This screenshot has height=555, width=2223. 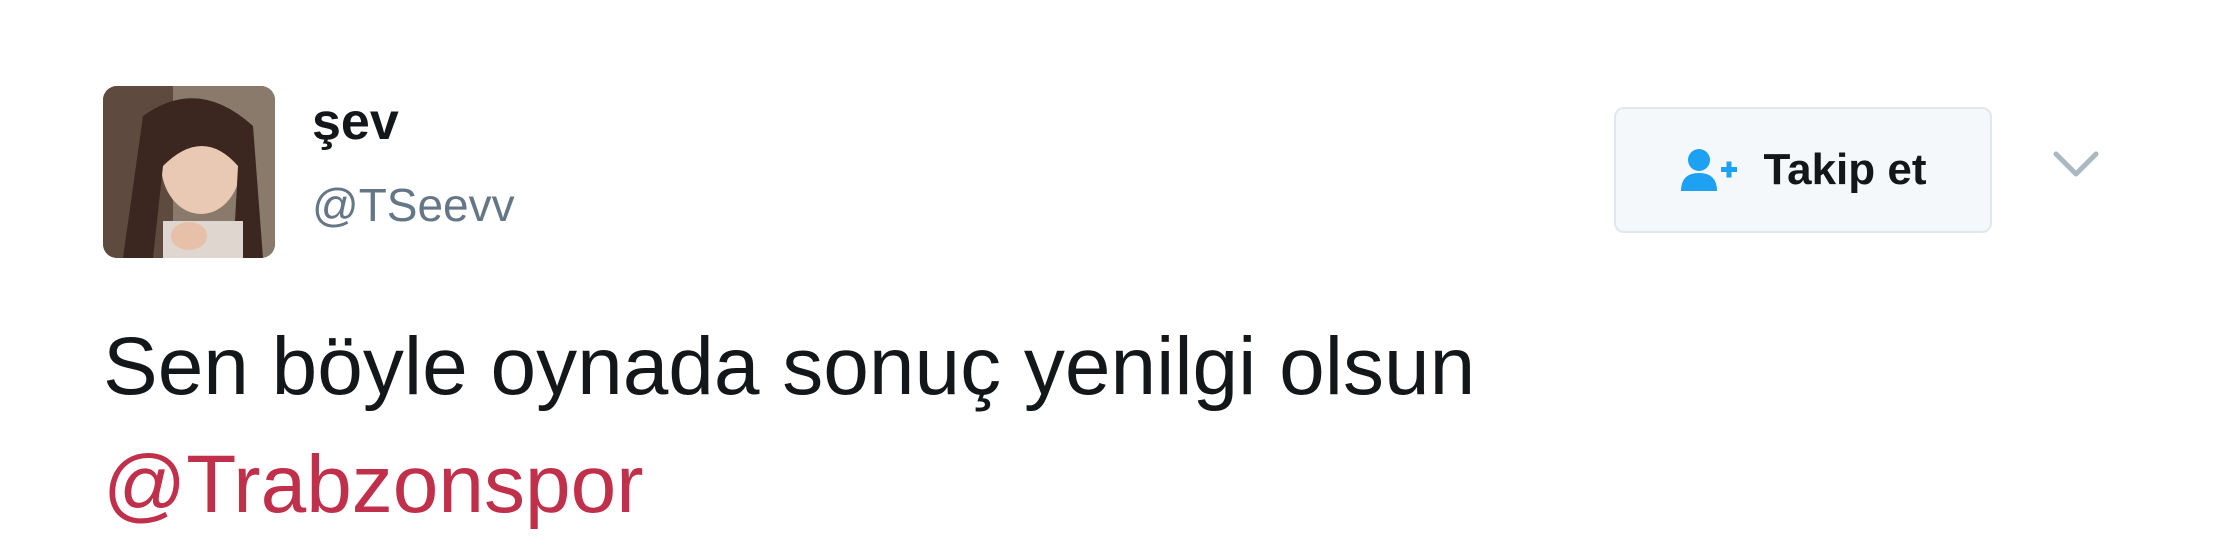 What do you see at coordinates (373, 485) in the screenshot?
I see `mention-link: @Trabzonspor` at bounding box center [373, 485].